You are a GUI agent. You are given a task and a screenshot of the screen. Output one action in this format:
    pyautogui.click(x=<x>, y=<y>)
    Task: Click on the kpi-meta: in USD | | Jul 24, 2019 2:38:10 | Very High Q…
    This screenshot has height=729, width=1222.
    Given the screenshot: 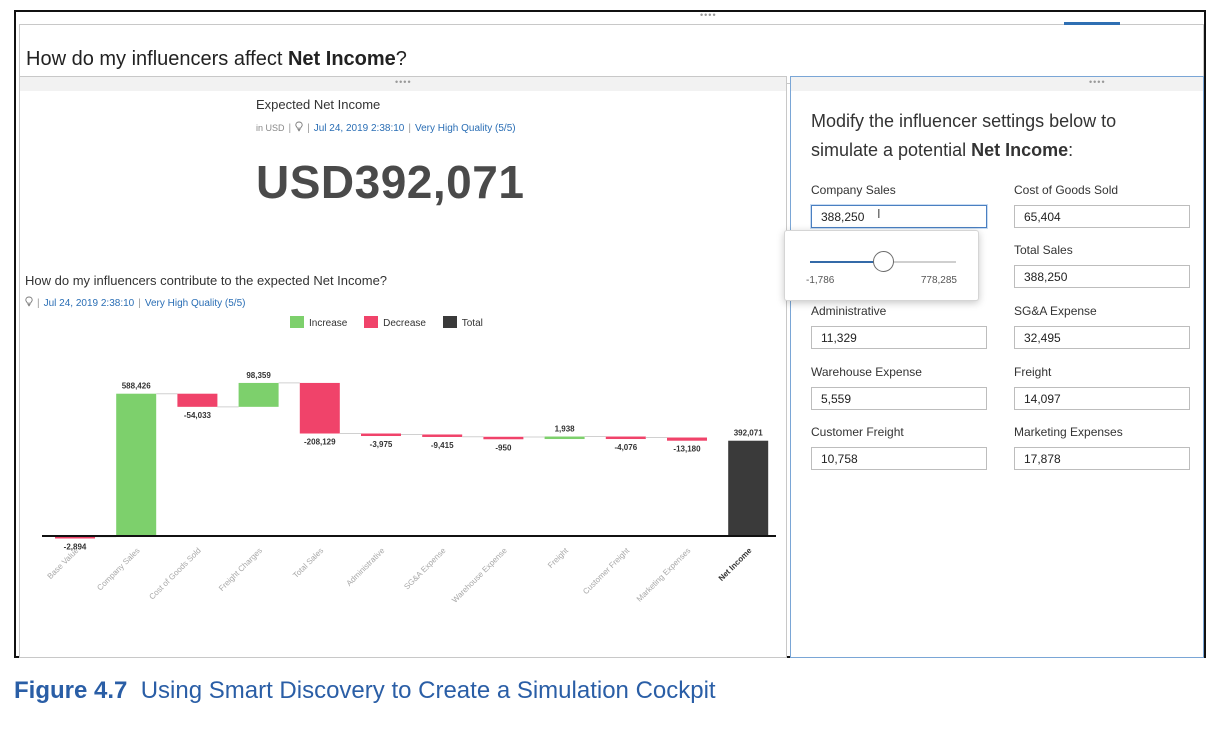 What is the action you would take?
    pyautogui.click(x=386, y=127)
    